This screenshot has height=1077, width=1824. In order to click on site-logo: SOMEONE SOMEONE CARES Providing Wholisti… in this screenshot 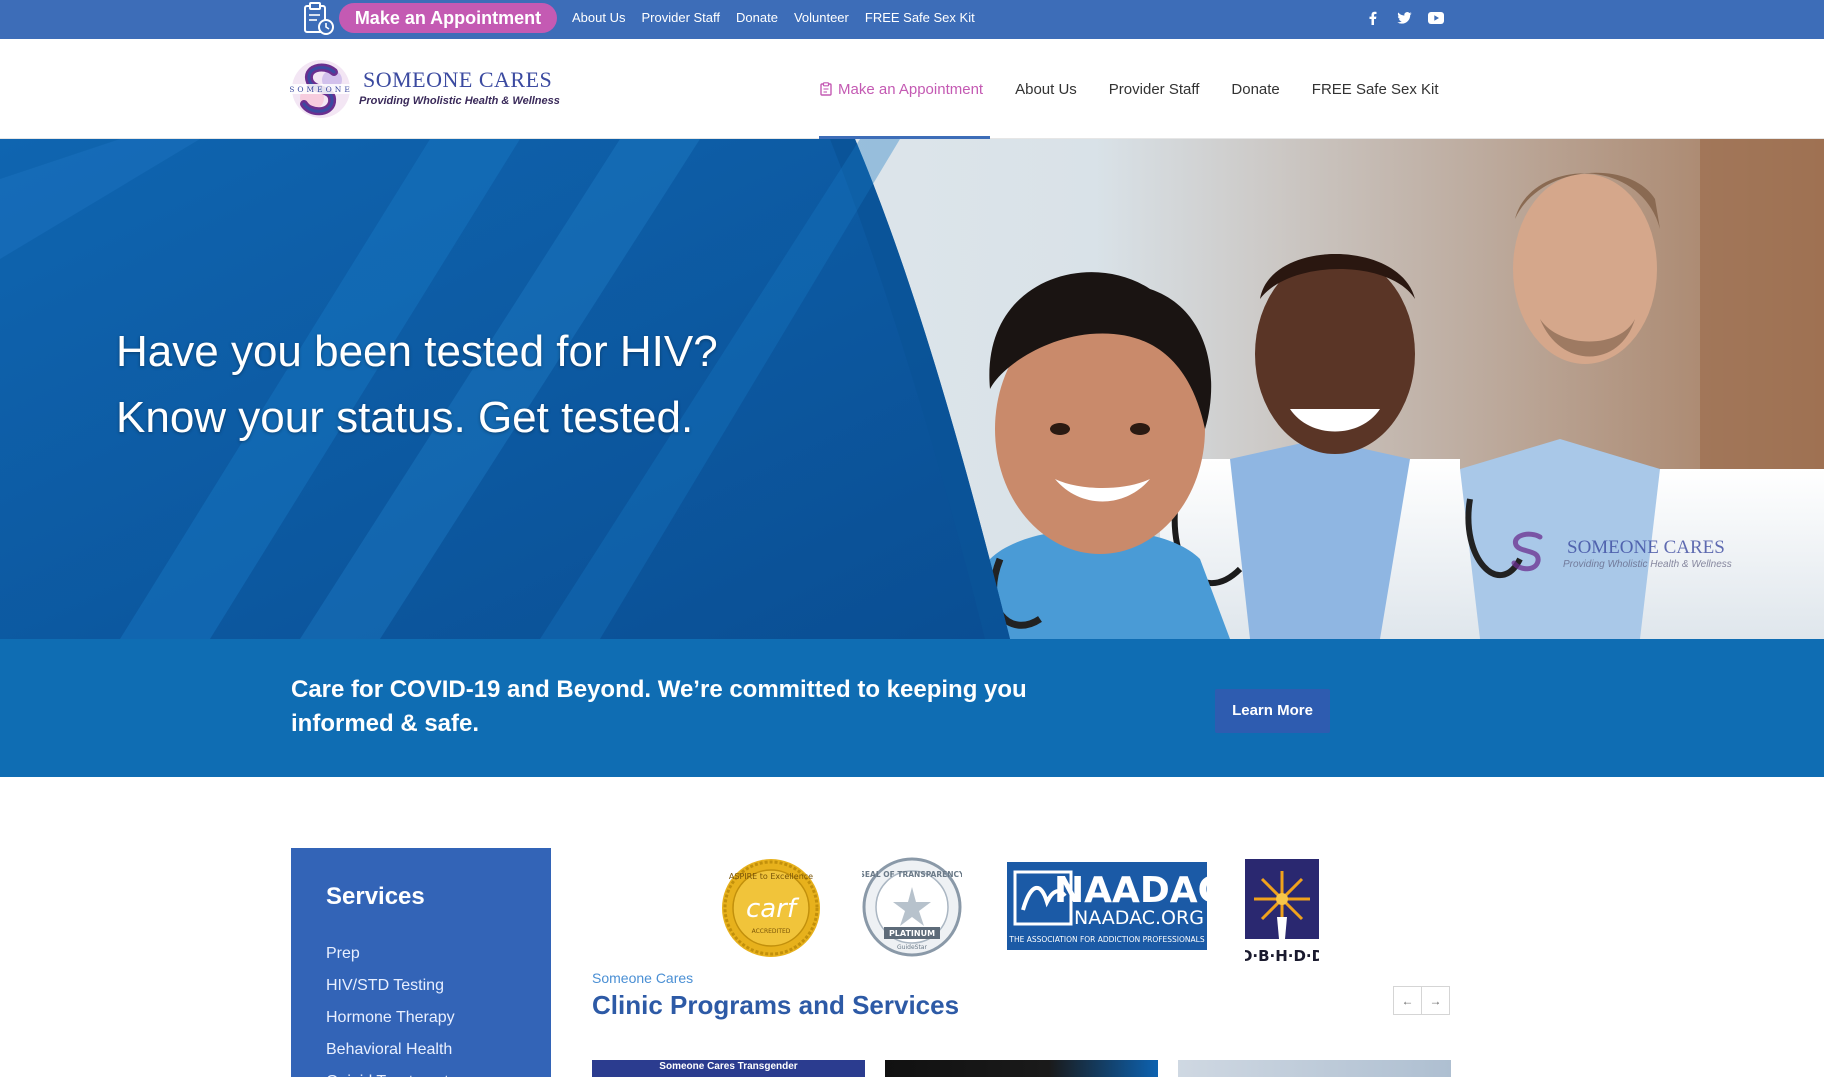, I will do `click(435, 90)`.